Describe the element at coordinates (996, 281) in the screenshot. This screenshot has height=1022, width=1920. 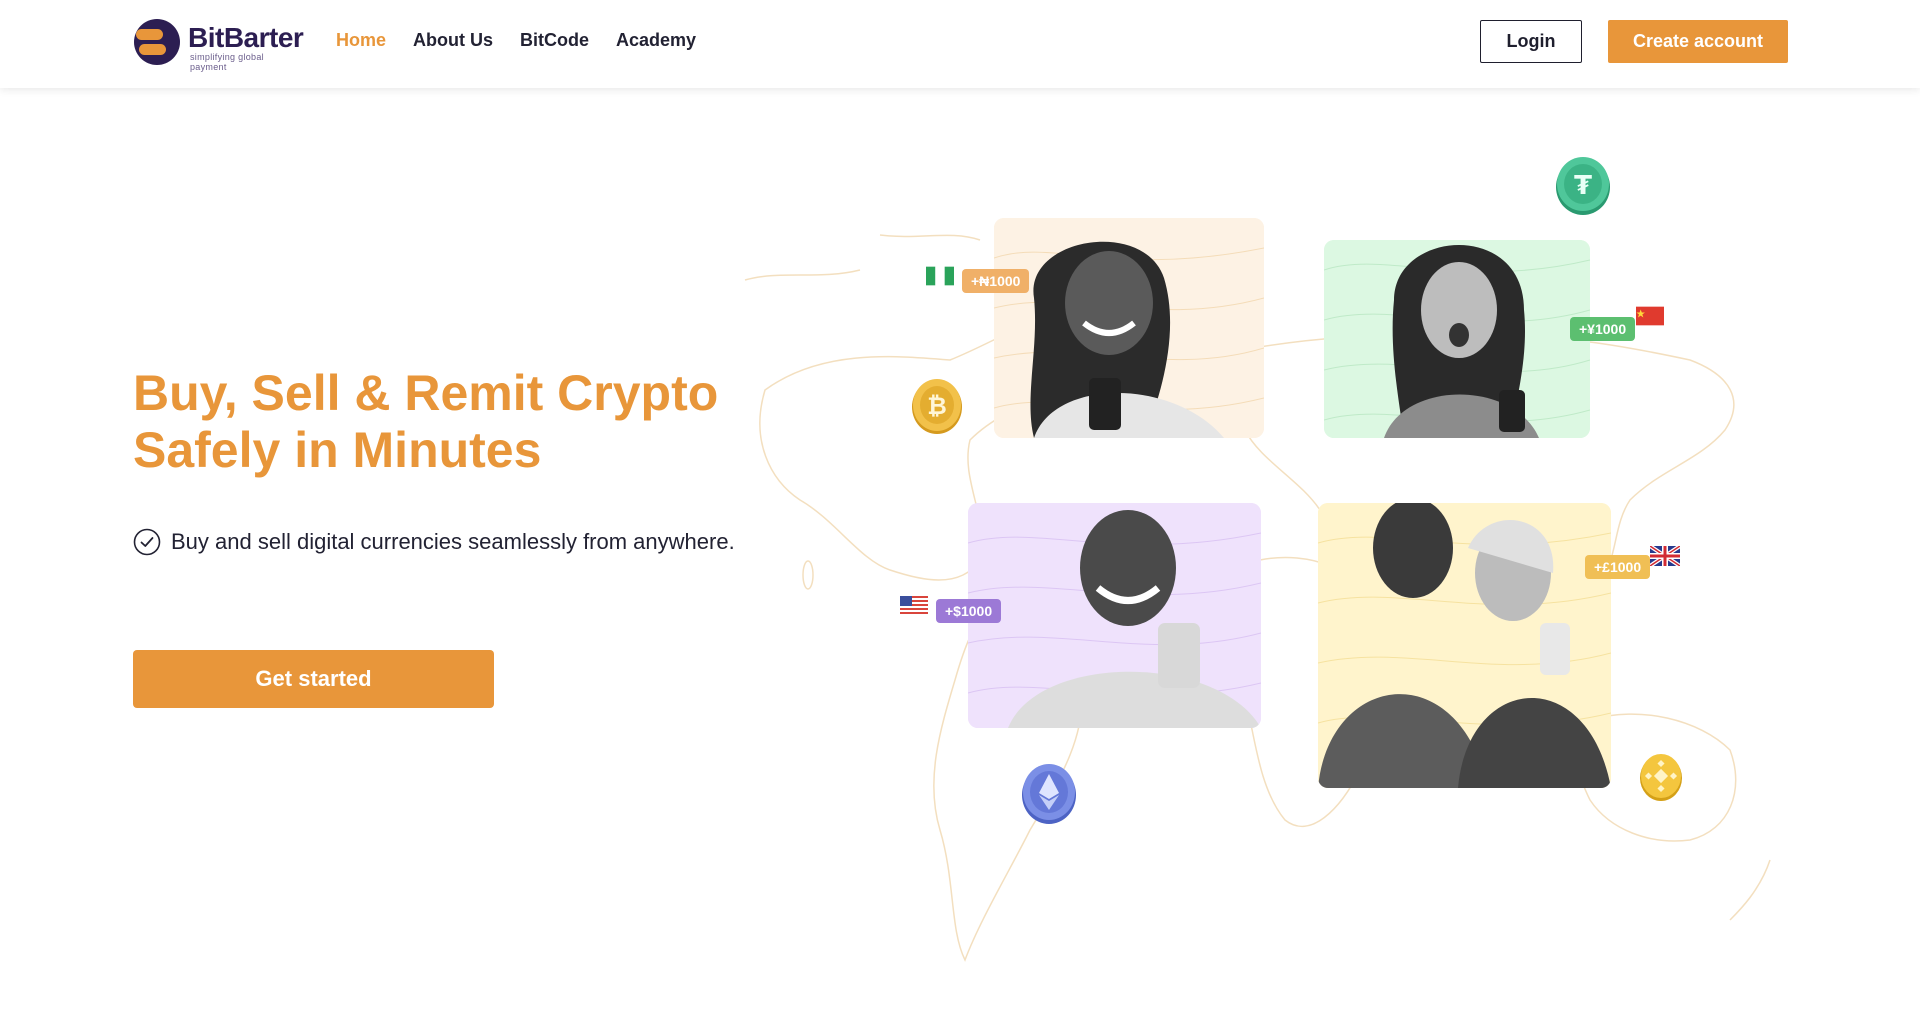
I see `amount-badge-naira: +₦1000` at that location.